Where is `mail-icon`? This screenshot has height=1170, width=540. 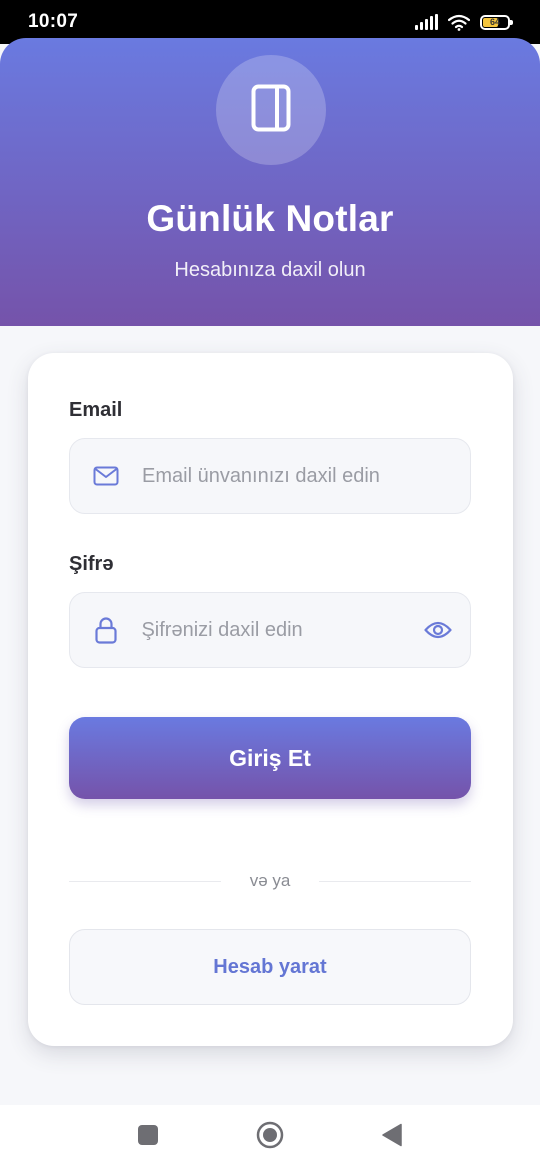
mail-icon is located at coordinates (106, 476).